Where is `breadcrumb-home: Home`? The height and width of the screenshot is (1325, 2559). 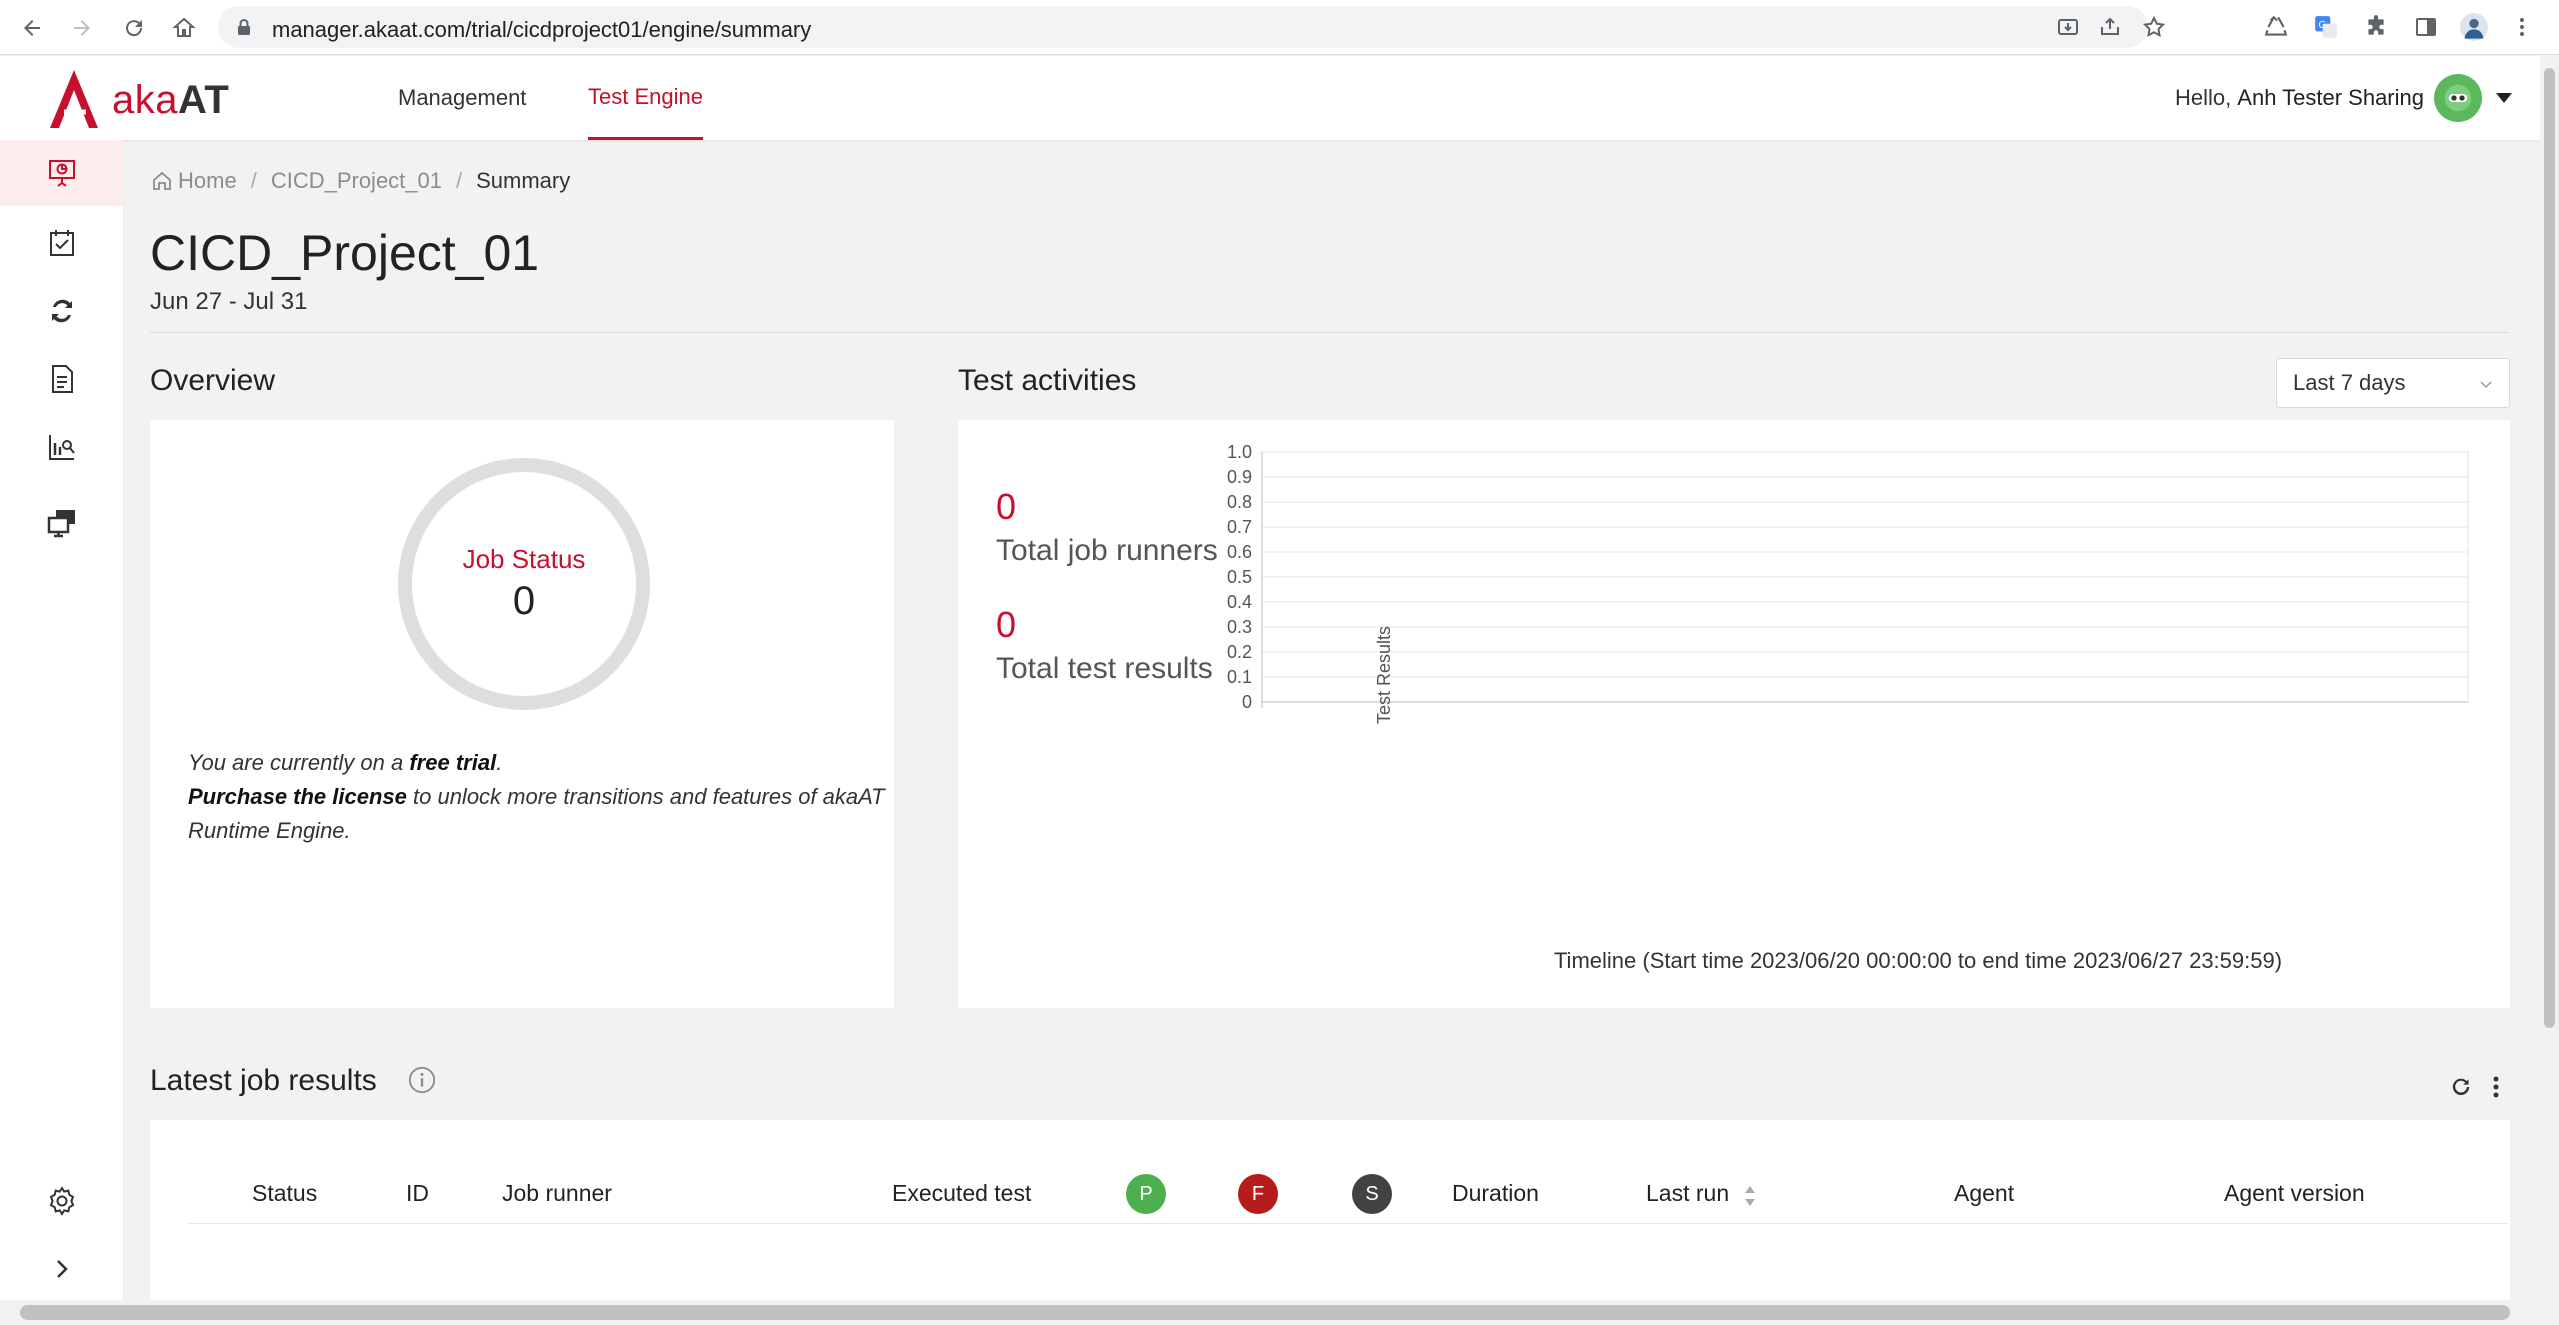
breadcrumb-home: Home is located at coordinates (207, 181).